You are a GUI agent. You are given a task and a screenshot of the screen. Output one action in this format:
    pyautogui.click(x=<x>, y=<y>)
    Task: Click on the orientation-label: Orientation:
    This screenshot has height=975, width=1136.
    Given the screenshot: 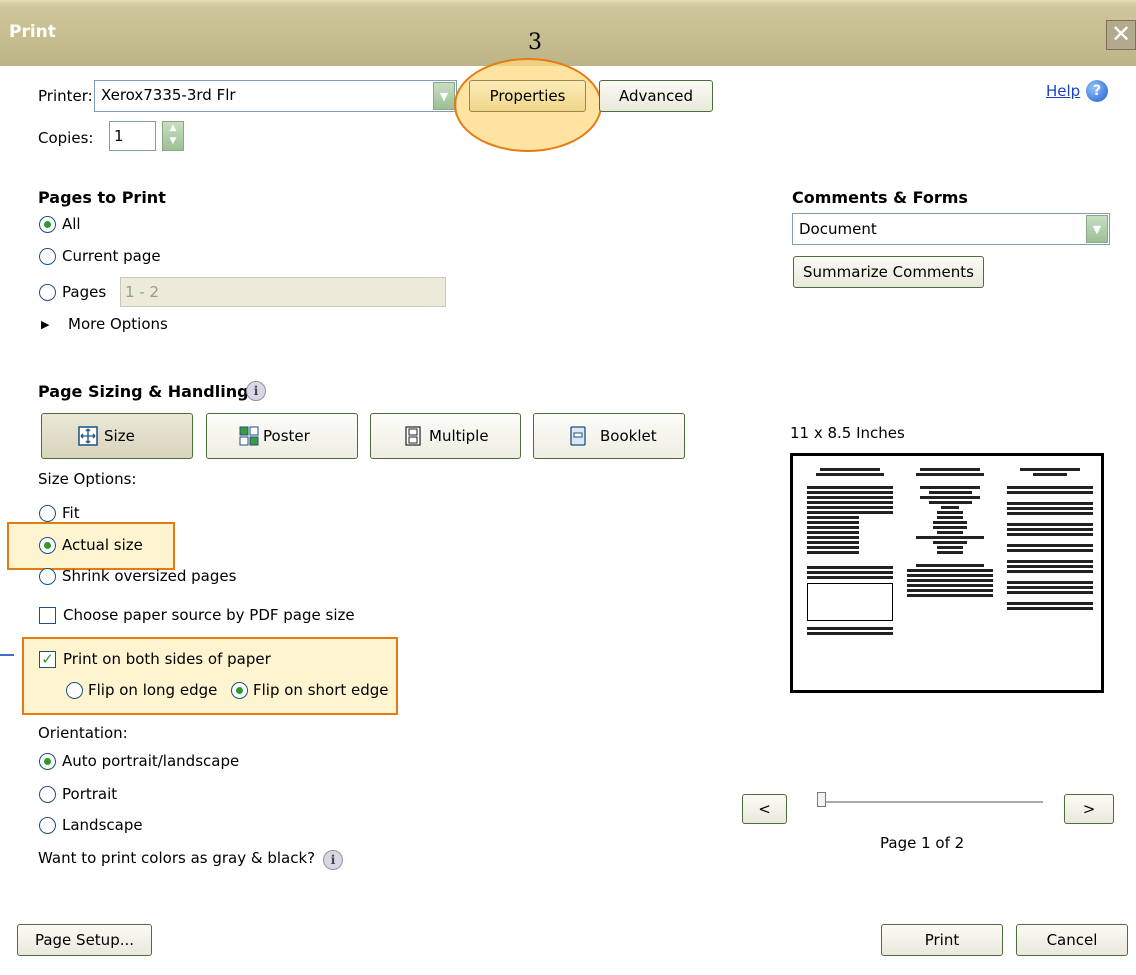 What is the action you would take?
    pyautogui.click(x=83, y=733)
    